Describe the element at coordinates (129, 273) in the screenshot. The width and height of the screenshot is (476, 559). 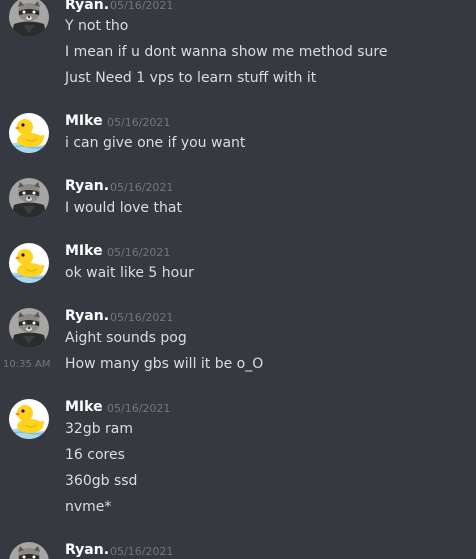
I see `message-text: ok wait like 5 hour` at that location.